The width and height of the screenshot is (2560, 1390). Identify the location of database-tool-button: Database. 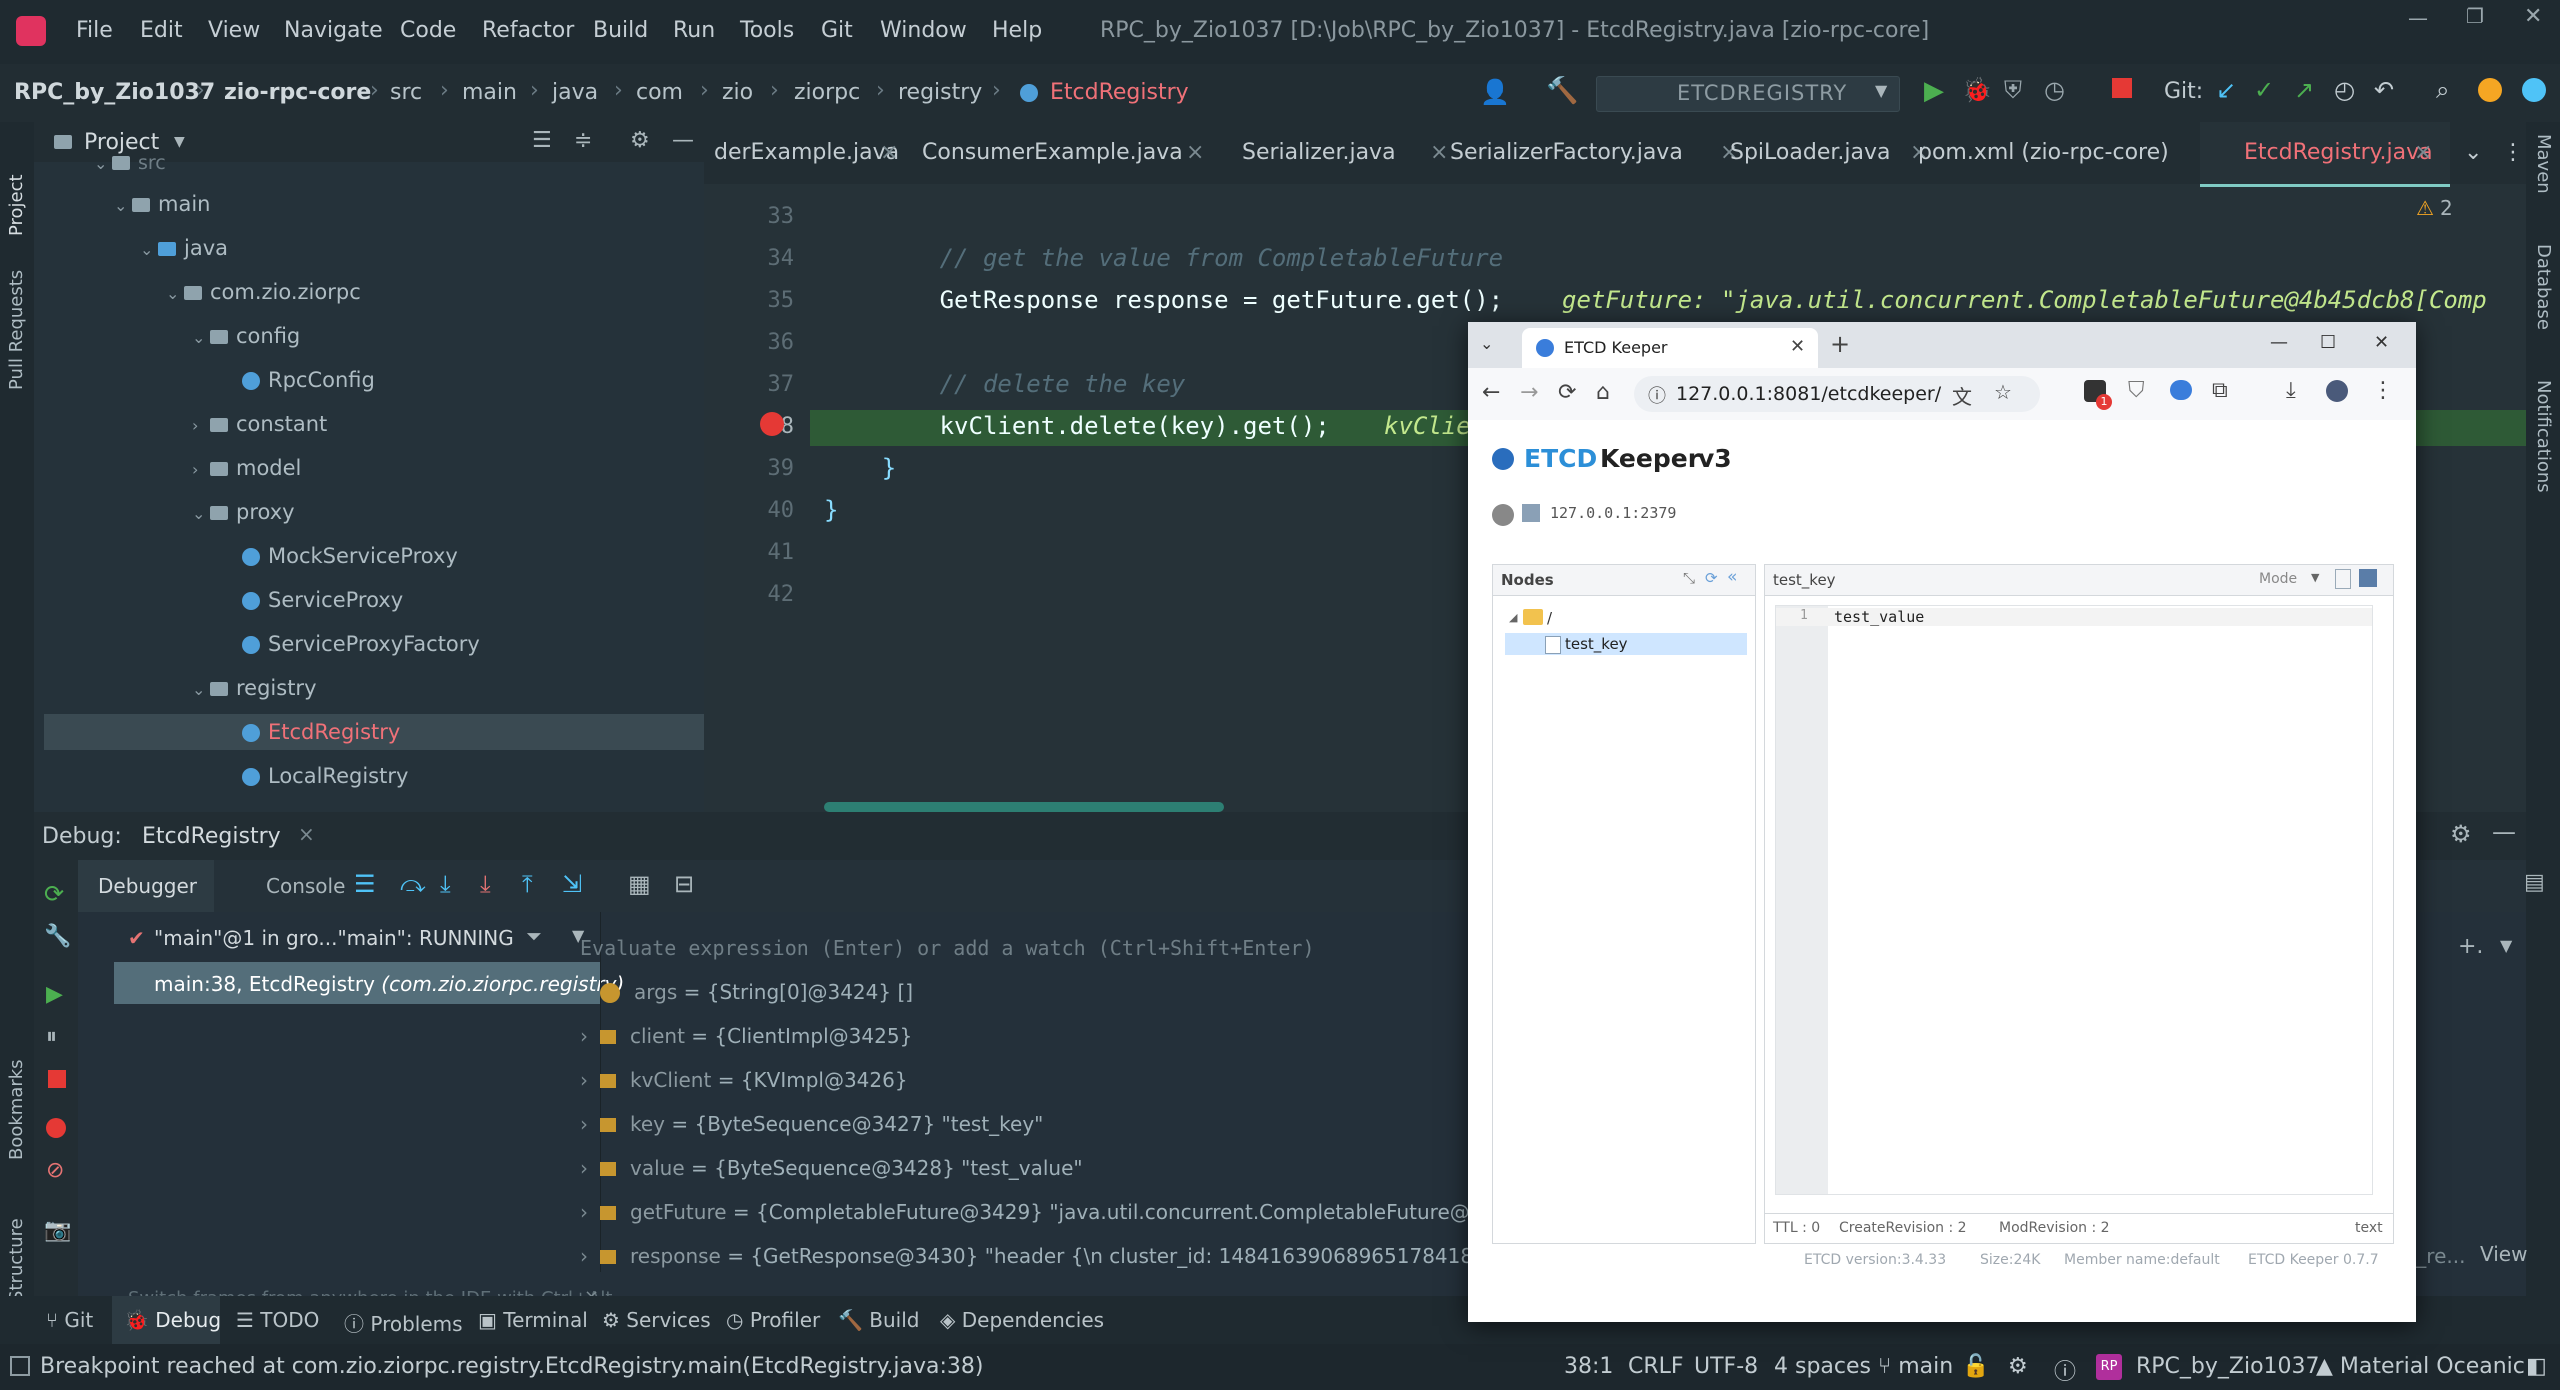
(2543, 299).